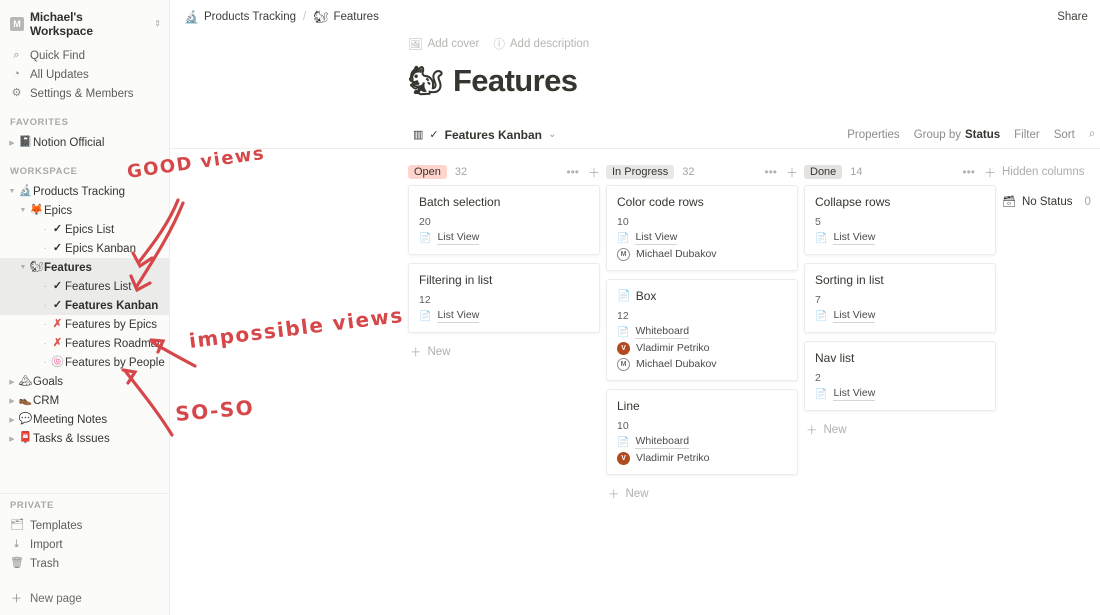  Describe the element at coordinates (84, 191) in the screenshot. I see `sidebar-item-products-tracking: ▼ 🔬 Products Tracking` at that location.